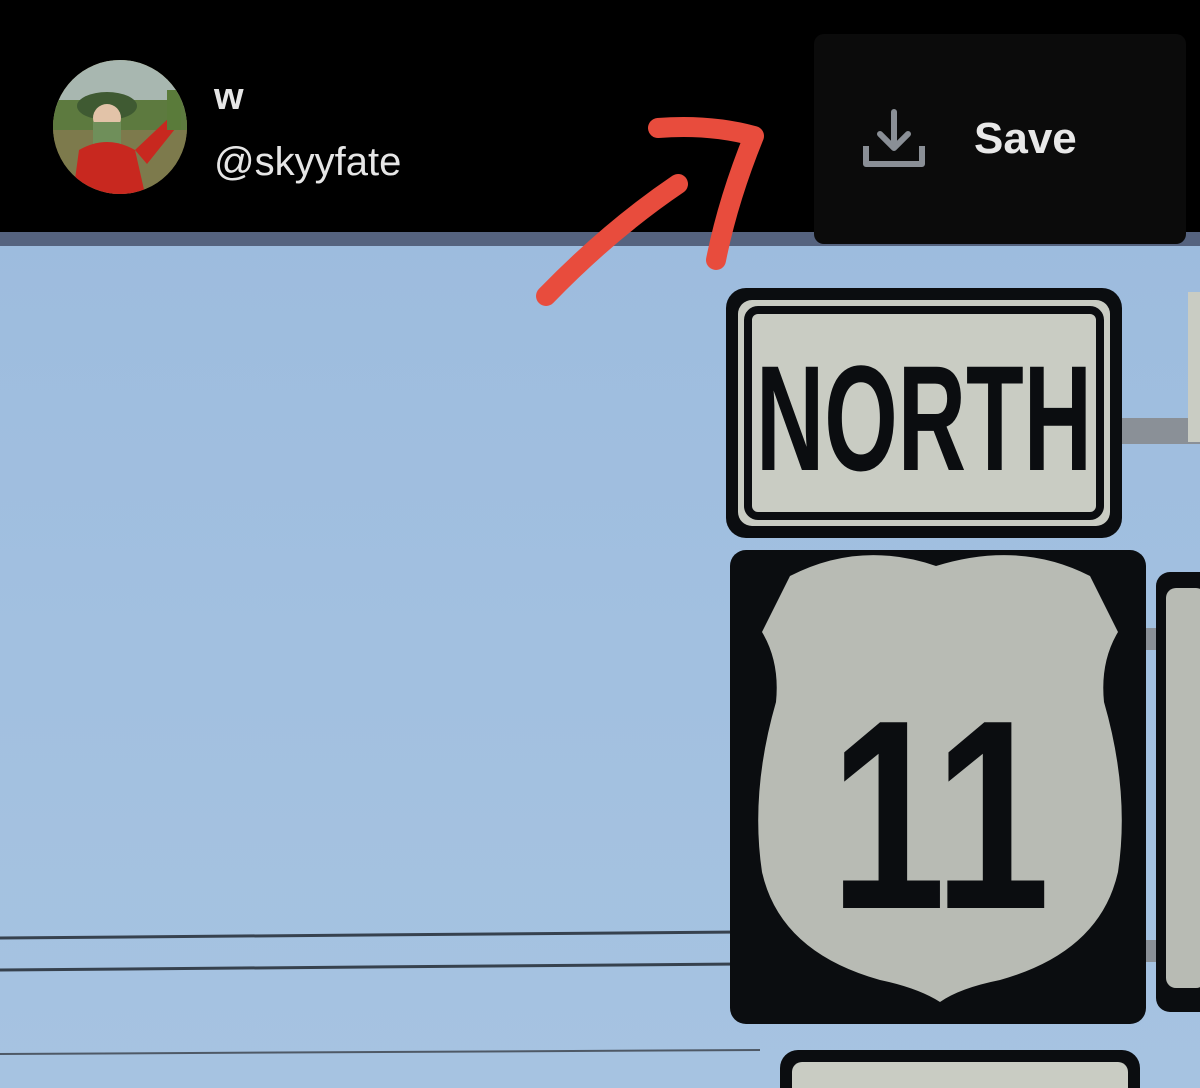 Image resolution: width=1200 pixels, height=1088 pixels. What do you see at coordinates (229, 97) in the screenshot?
I see `display-name: w` at bounding box center [229, 97].